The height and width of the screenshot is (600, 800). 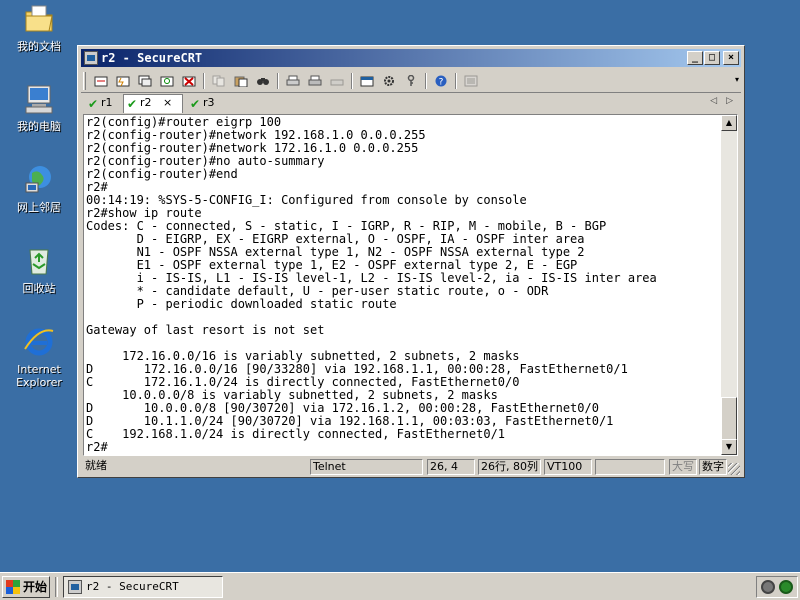 What do you see at coordinates (729, 447) in the screenshot?
I see `scroll-down-button: ▼` at bounding box center [729, 447].